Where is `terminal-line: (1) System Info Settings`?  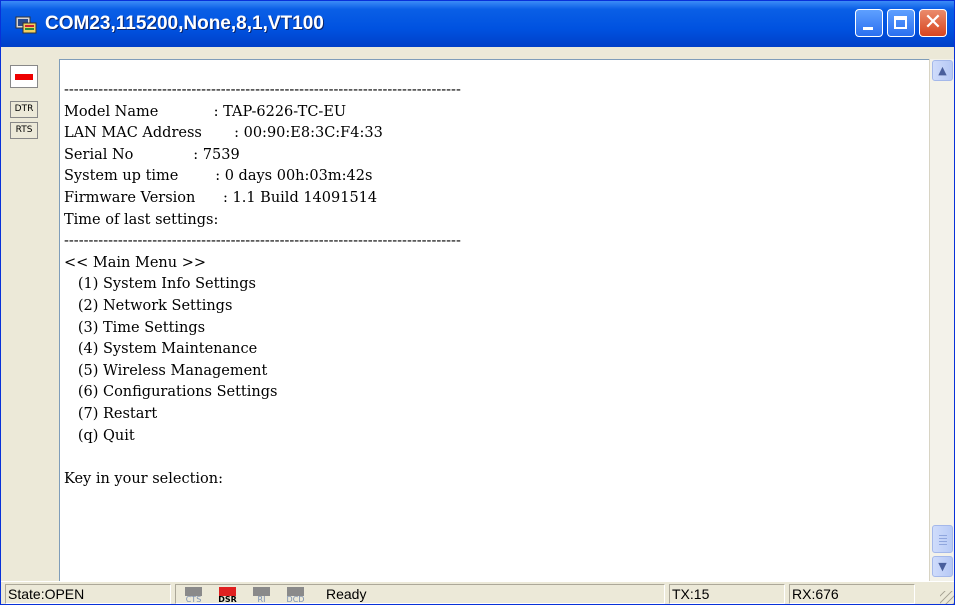
terminal-line: (1) System Info Settings is located at coordinates (160, 284).